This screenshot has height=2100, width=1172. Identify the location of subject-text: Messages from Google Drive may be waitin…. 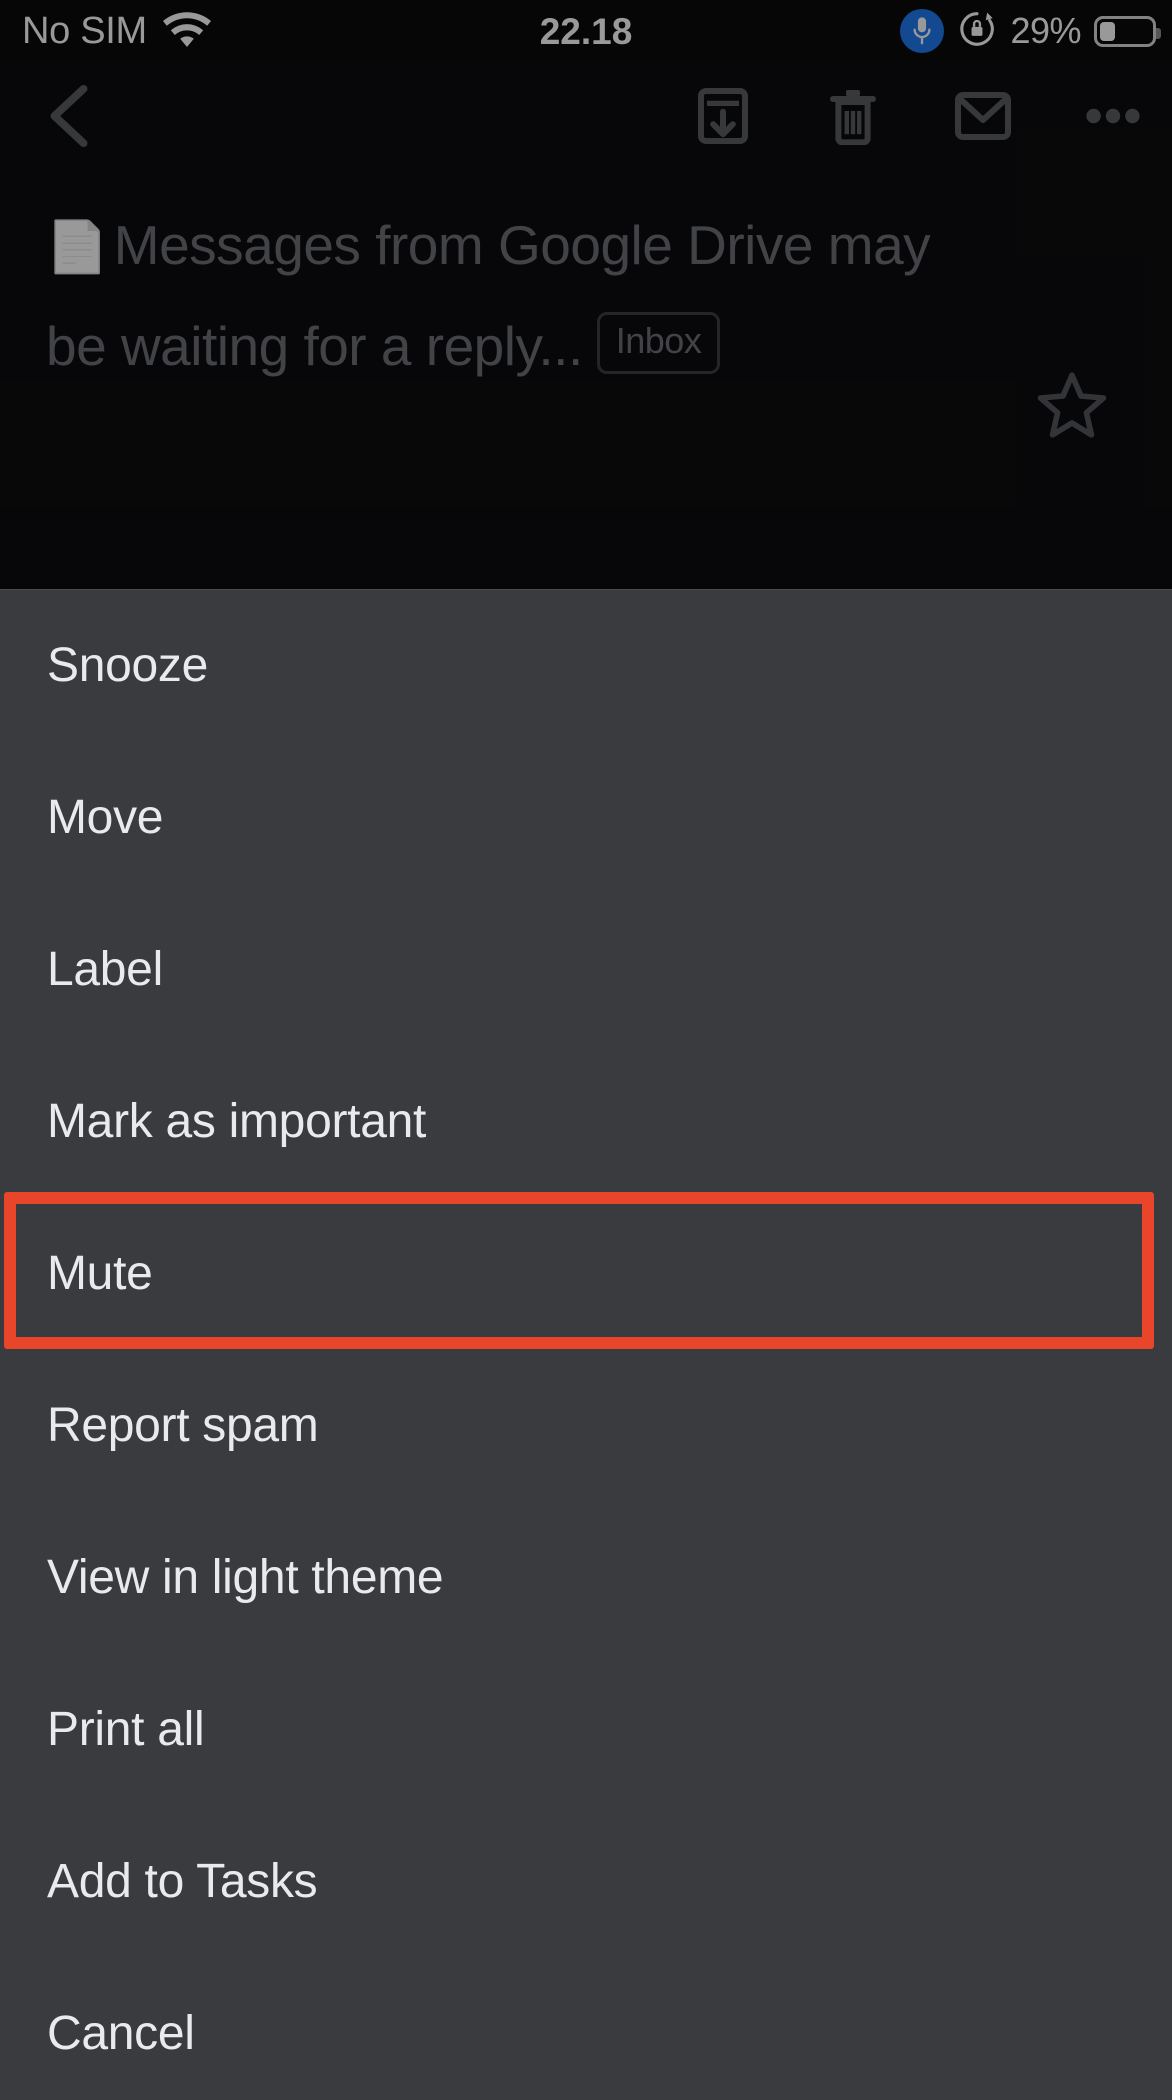
(488, 295).